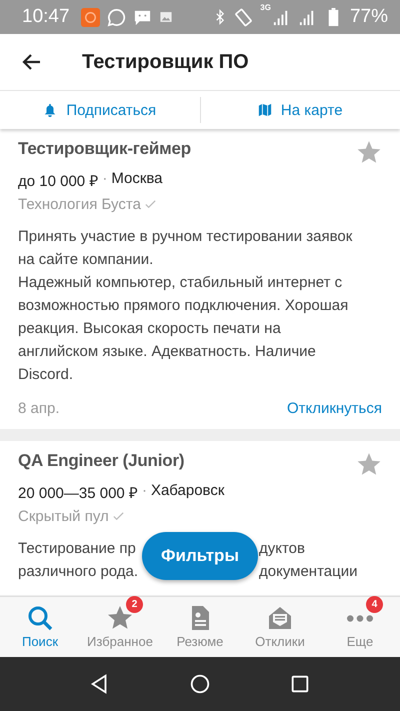 The height and width of the screenshot is (711, 400). I want to click on salary: до 10 000 ₽, so click(58, 181).